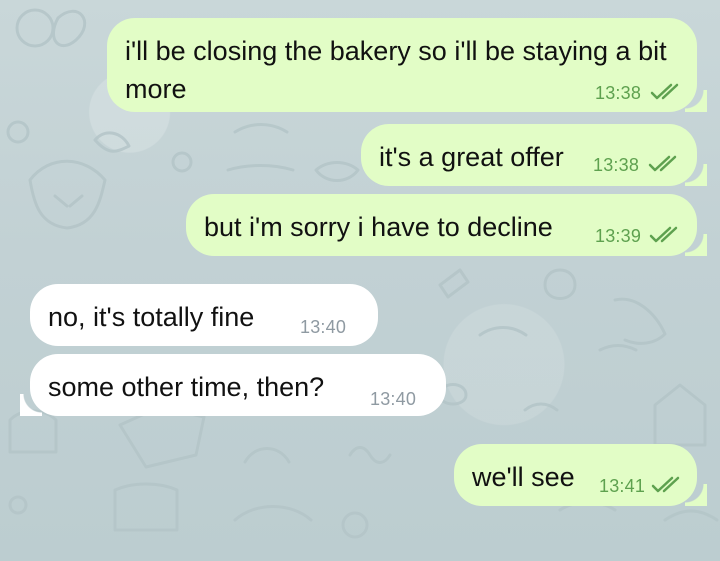  Describe the element at coordinates (446, 225) in the screenshot. I see `message-bubble-outgoing: but i'm sorry i have to decline 13:39` at that location.